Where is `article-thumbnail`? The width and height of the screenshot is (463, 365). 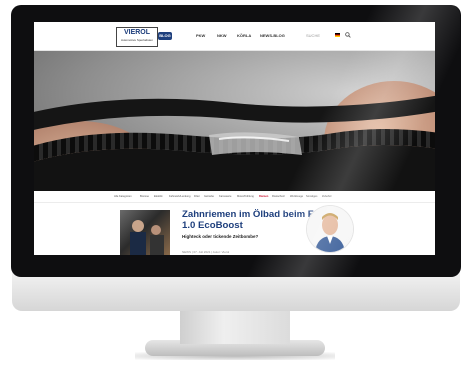
article-thumbnail is located at coordinates (145, 232).